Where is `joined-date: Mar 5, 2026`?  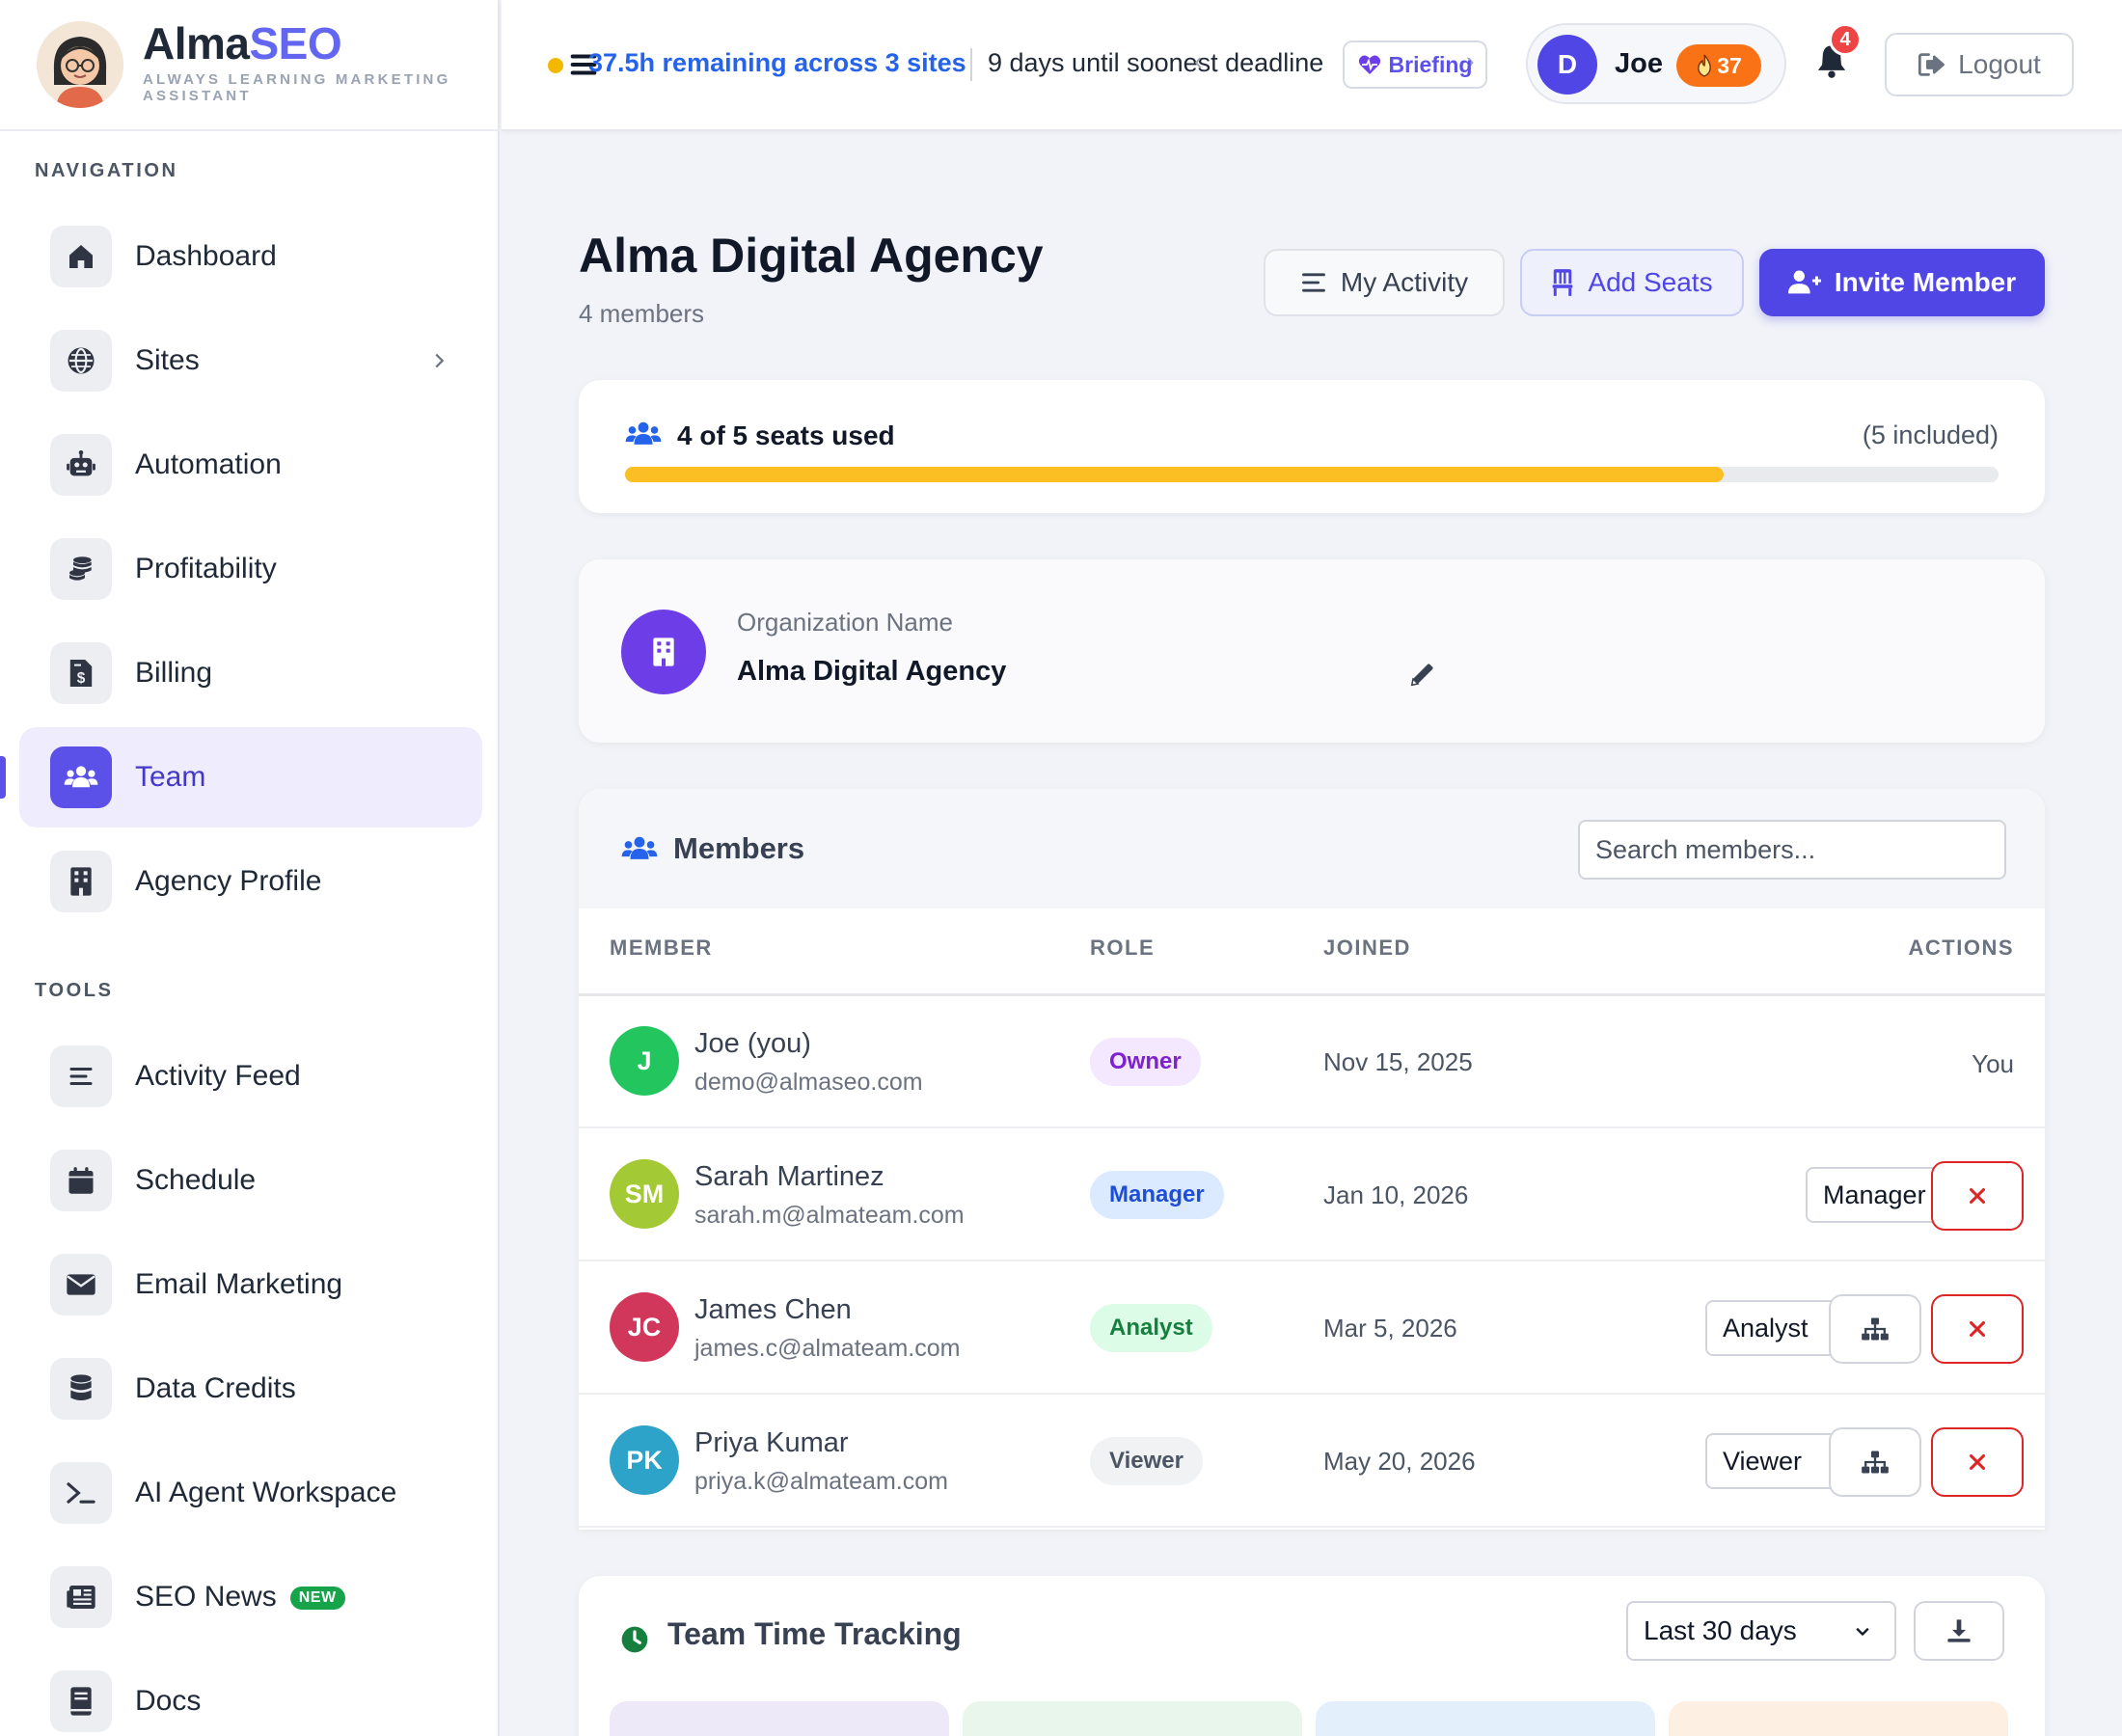
joined-date: Mar 5, 2026 is located at coordinates (1390, 1328).